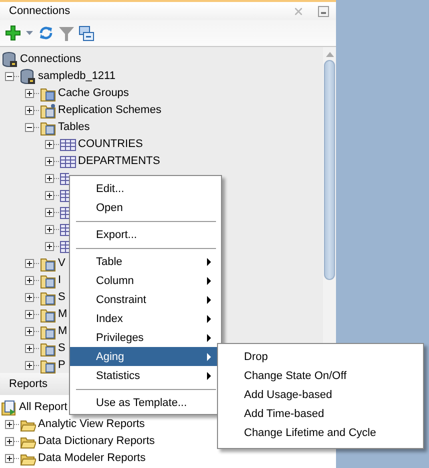 This screenshot has height=468, width=429. I want to click on tree-item: Connections, so click(51, 59).